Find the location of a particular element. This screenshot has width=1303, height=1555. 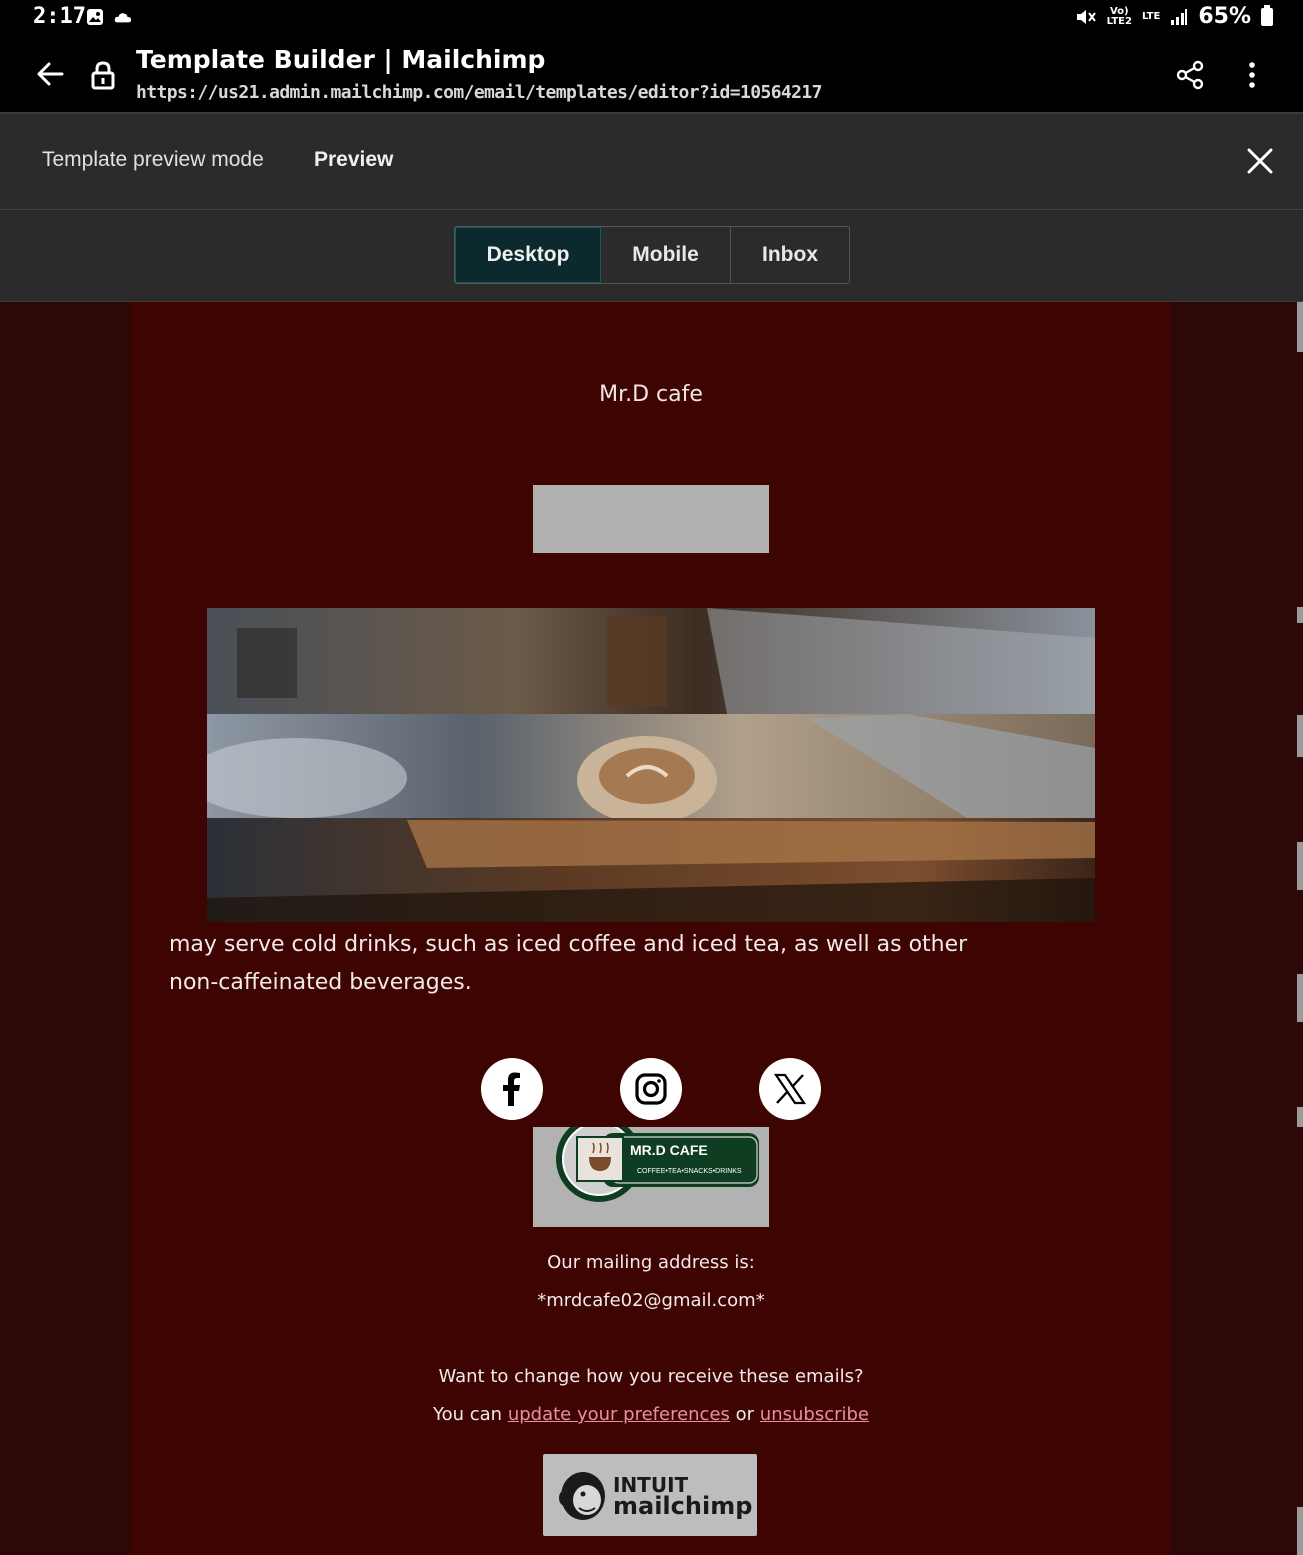

status-time: 2:17 is located at coordinates (59, 16).